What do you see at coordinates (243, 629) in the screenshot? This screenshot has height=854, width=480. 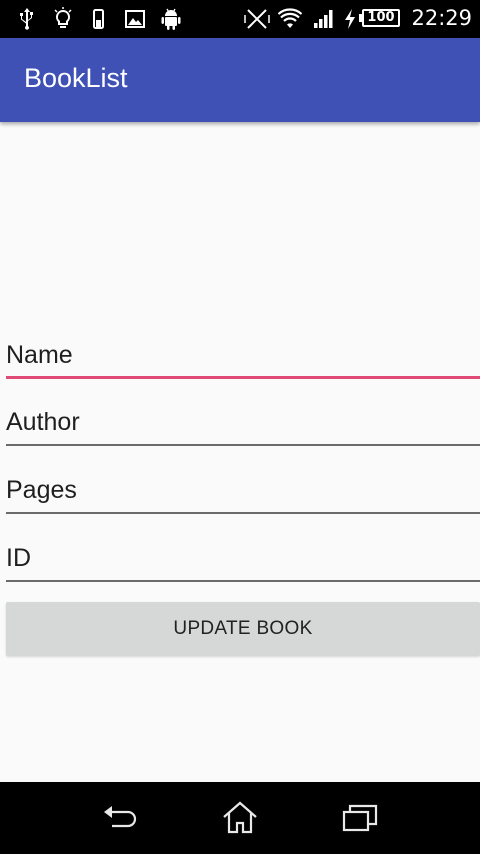 I see `update-book-button: UPDATE BOOK` at bounding box center [243, 629].